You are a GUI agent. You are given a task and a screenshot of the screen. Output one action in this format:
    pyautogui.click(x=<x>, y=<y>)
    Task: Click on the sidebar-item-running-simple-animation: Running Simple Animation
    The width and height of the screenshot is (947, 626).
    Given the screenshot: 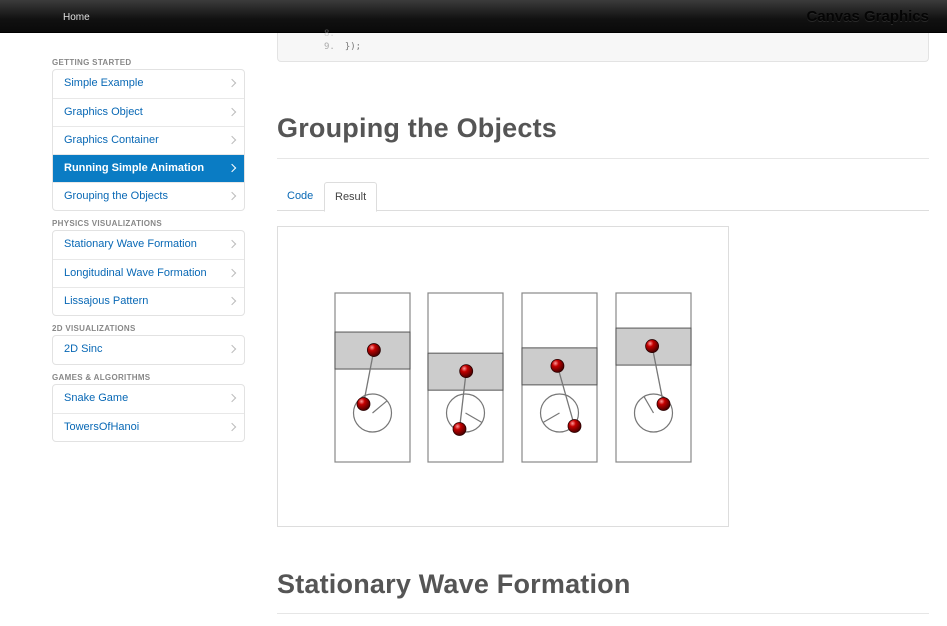 What is the action you would take?
    pyautogui.click(x=148, y=168)
    